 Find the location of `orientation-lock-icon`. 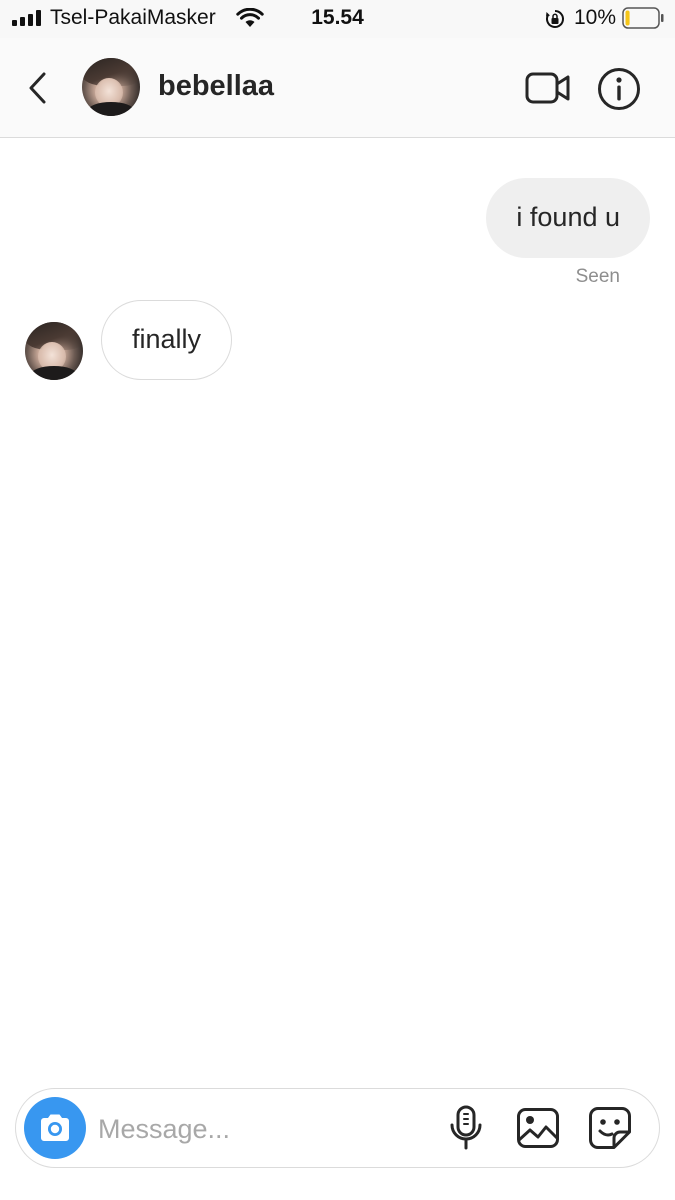

orientation-lock-icon is located at coordinates (555, 19).